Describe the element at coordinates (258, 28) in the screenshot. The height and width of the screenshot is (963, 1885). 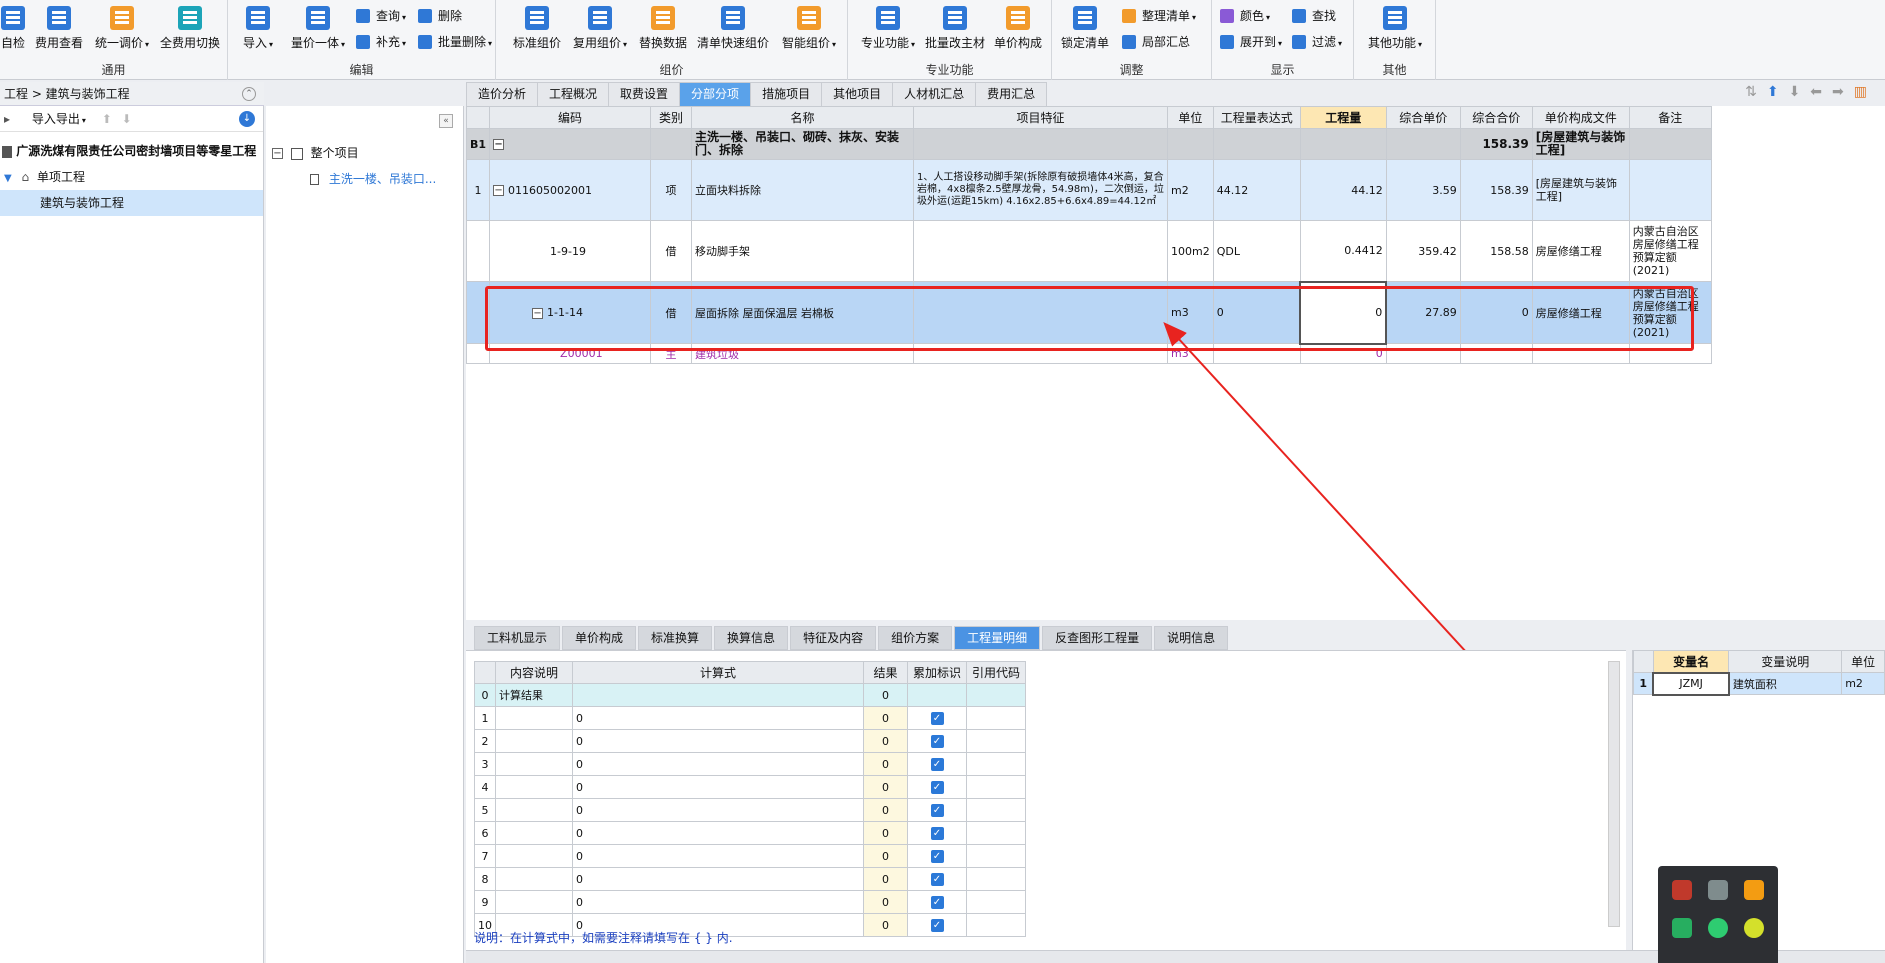
I see `import-button: 导入 ▾` at that location.